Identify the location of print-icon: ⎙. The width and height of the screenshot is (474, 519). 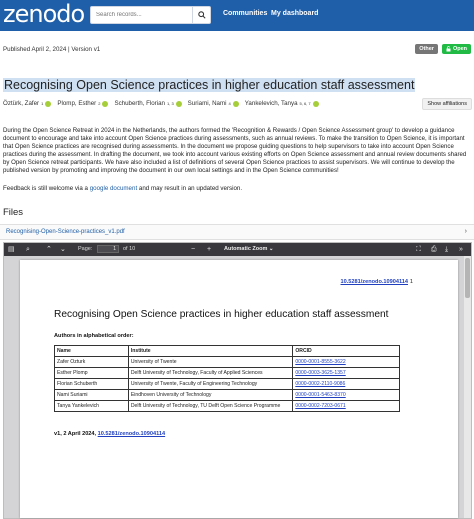
(434, 249).